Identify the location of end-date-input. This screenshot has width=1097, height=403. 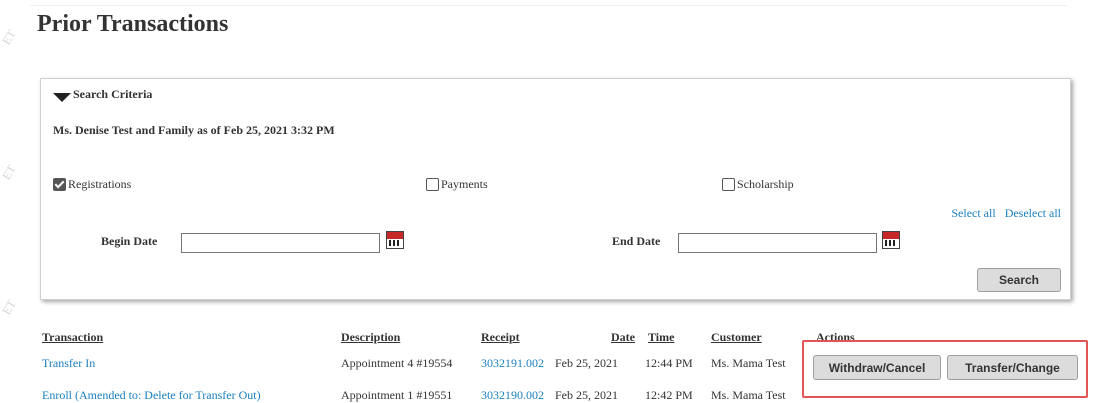
(777, 243).